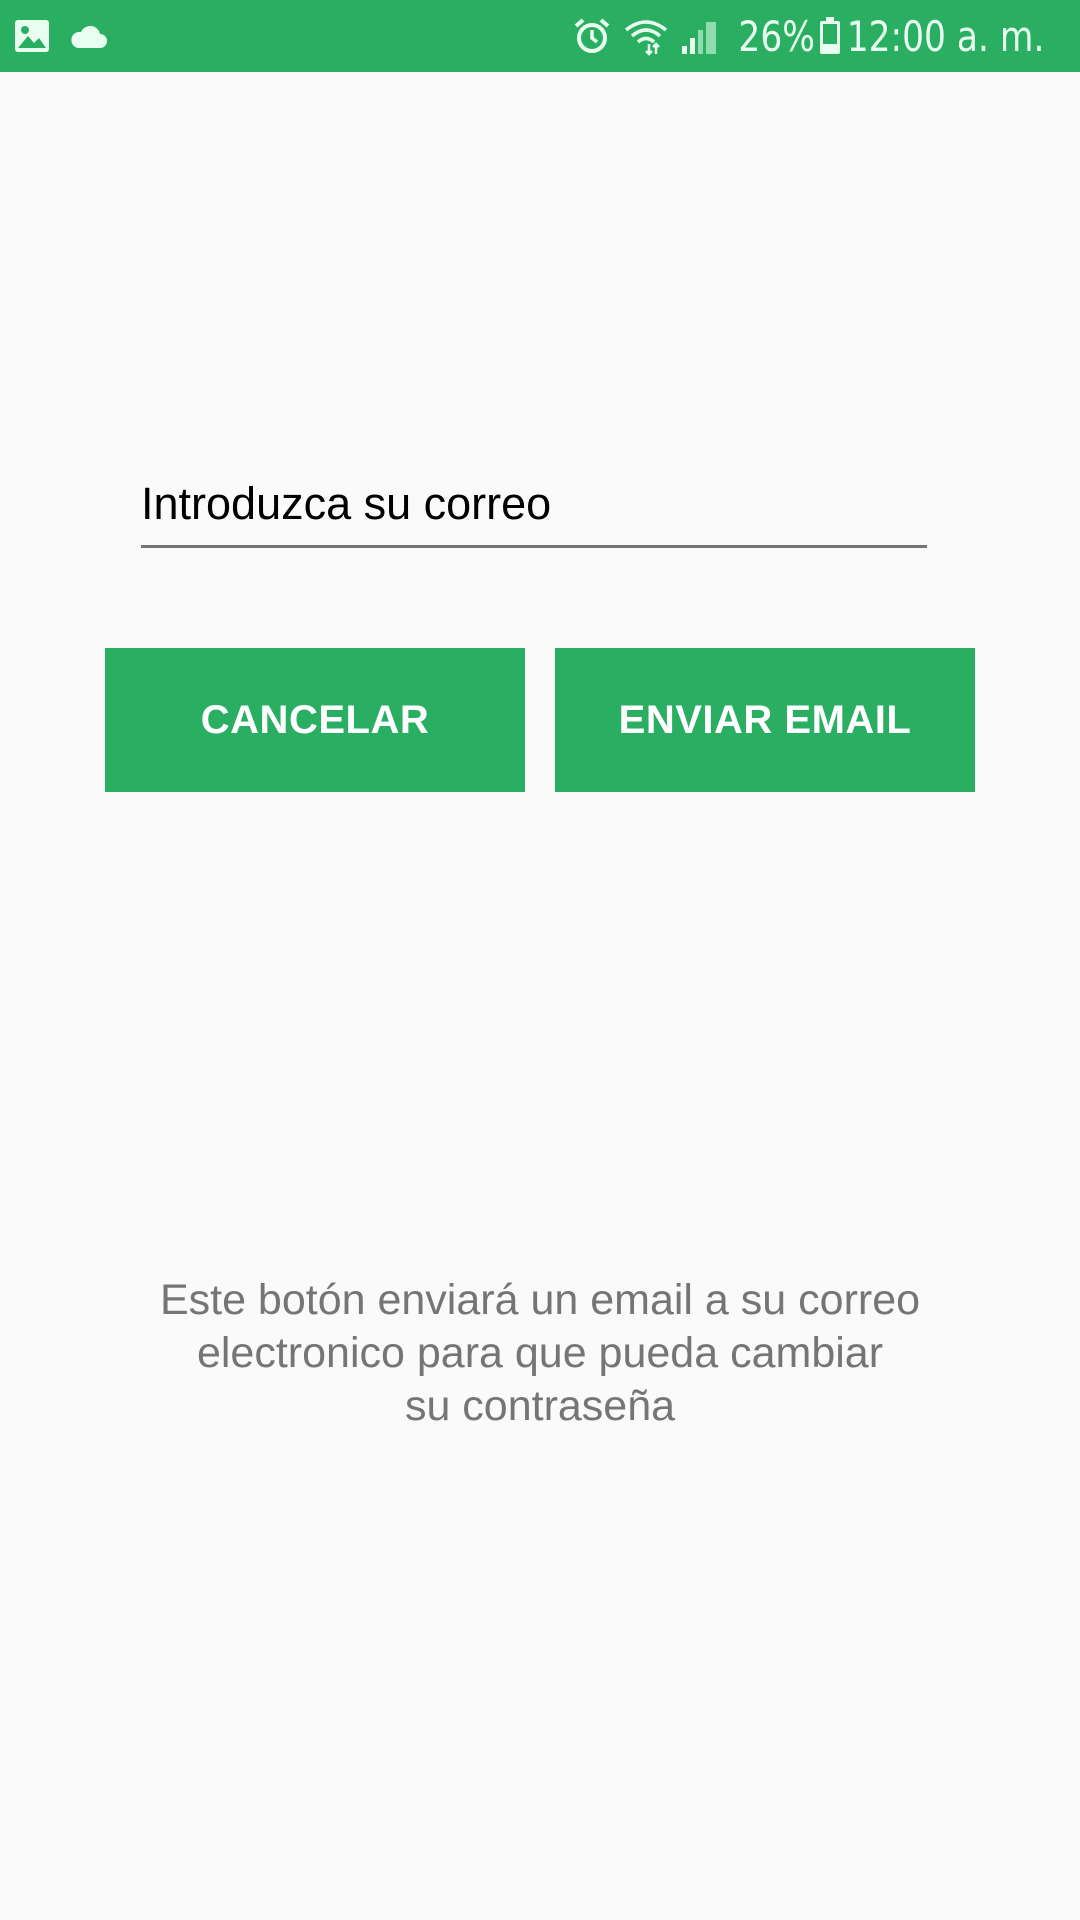 The image size is (1080, 1920). Describe the element at coordinates (534, 510) in the screenshot. I see `email-field` at that location.